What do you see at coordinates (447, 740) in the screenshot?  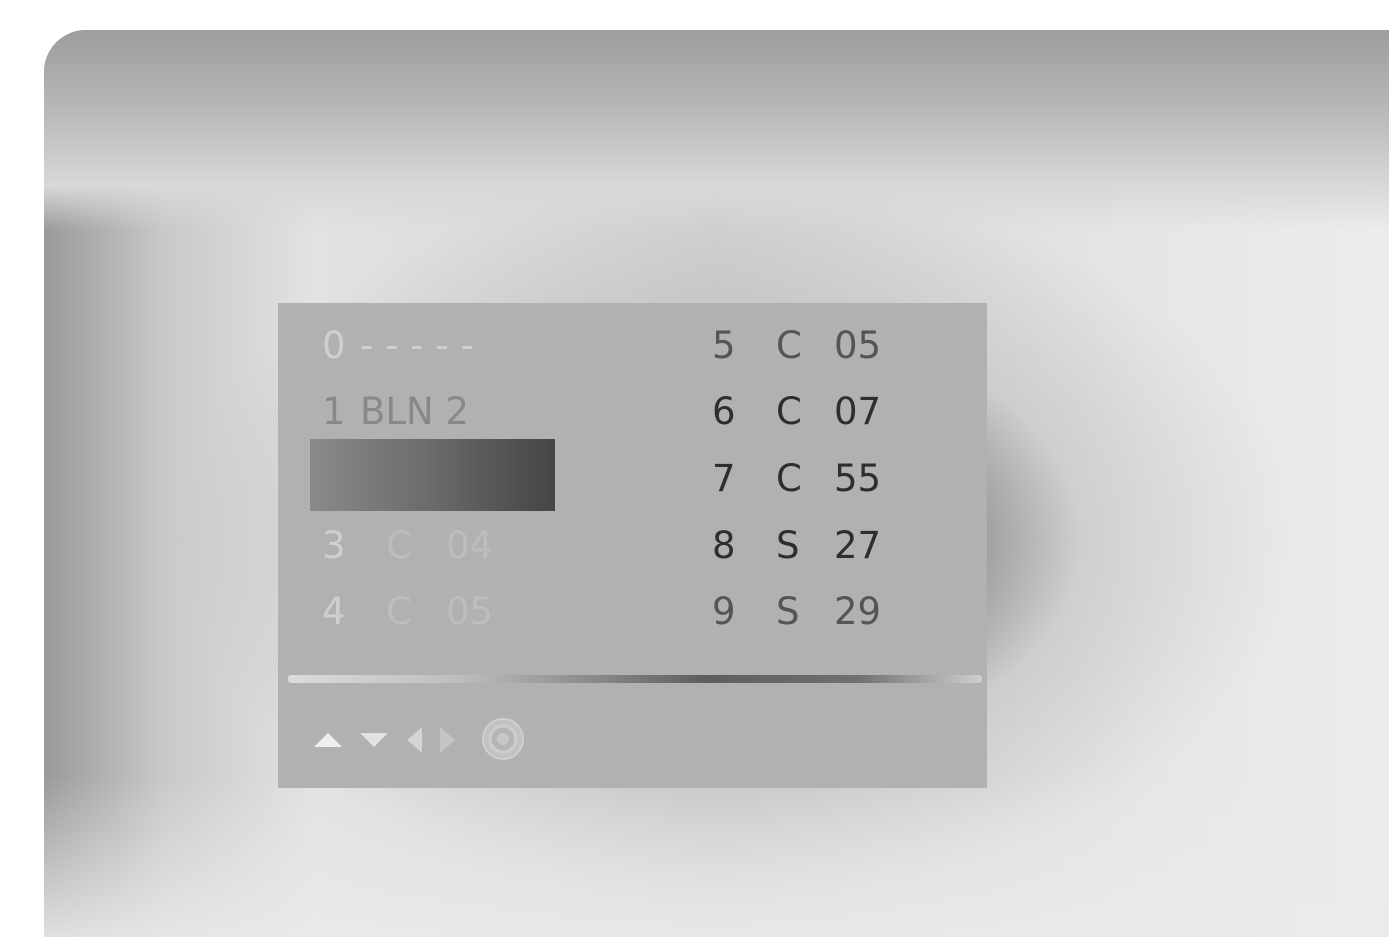 I see `right-arrow-icon` at bounding box center [447, 740].